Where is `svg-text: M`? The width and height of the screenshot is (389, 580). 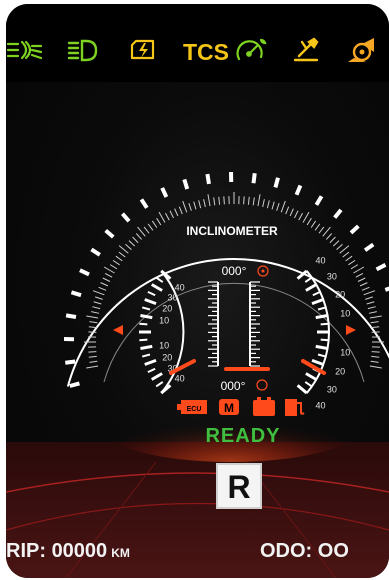
svg-text: M is located at coordinates (229, 408).